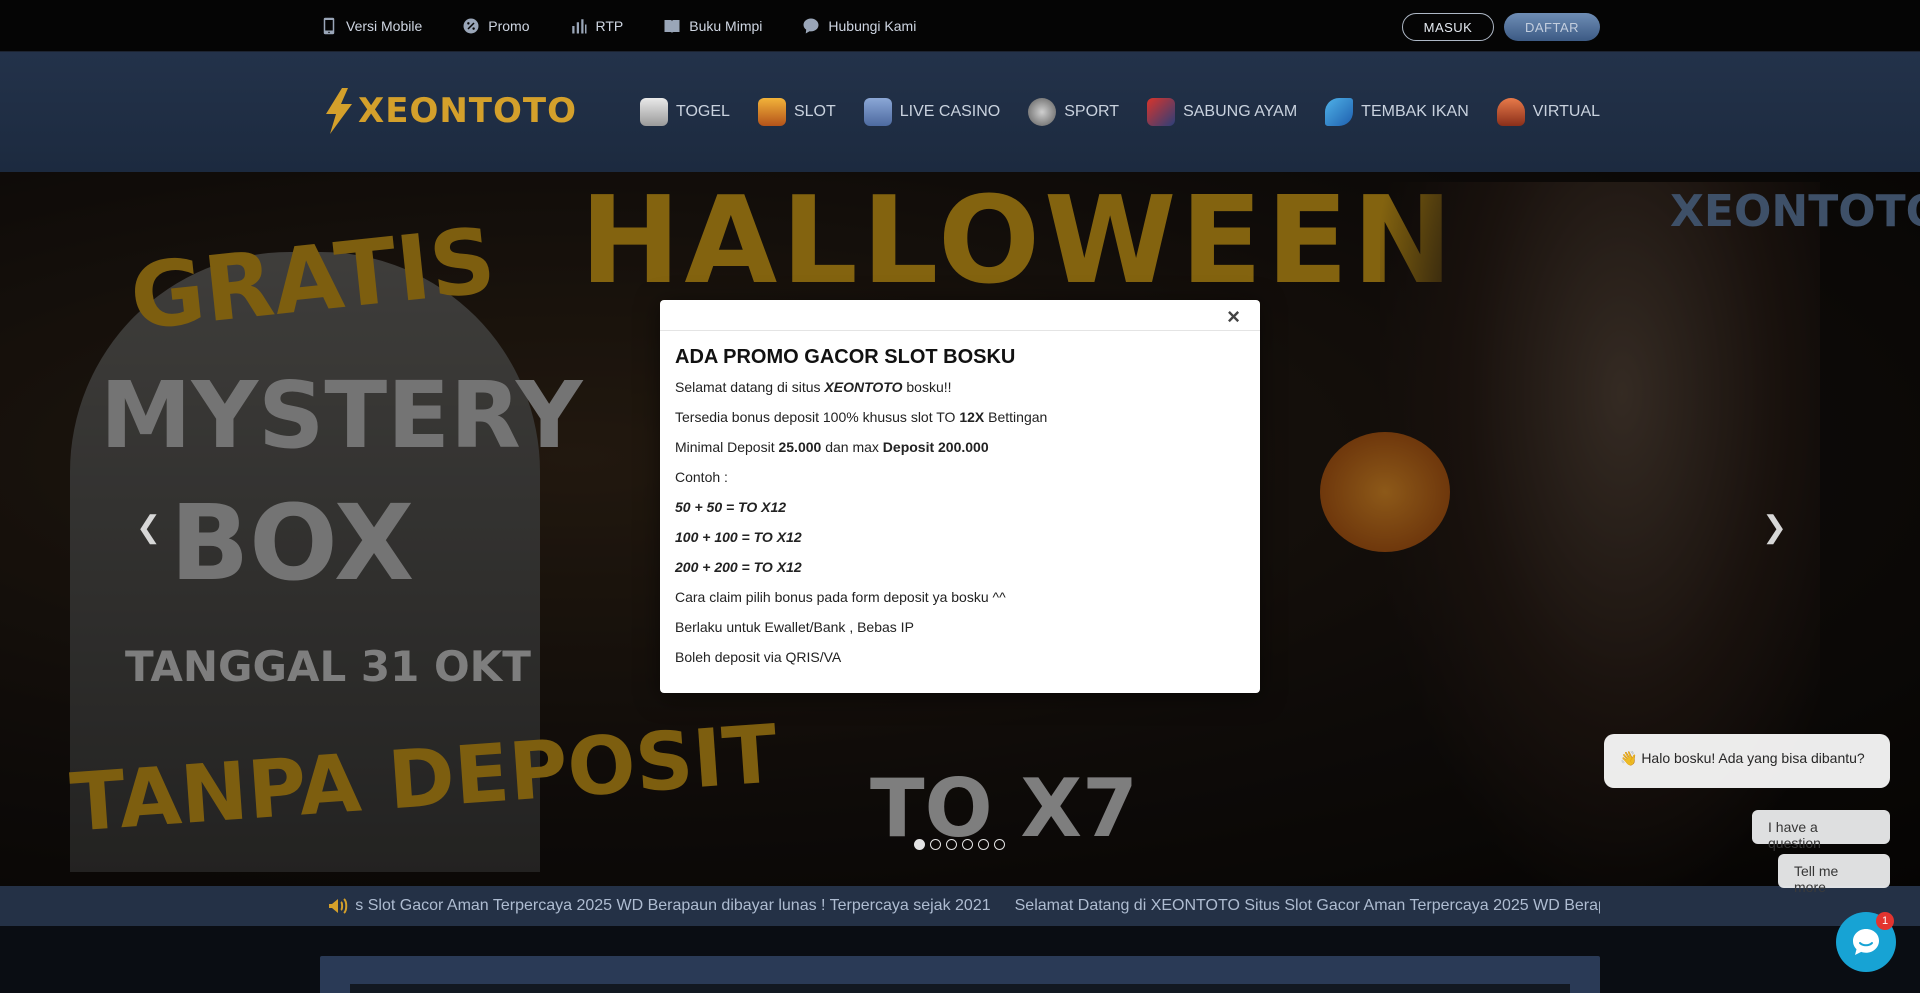  What do you see at coordinates (927, 387) in the screenshot?
I see `text-segment: bosku!!` at bounding box center [927, 387].